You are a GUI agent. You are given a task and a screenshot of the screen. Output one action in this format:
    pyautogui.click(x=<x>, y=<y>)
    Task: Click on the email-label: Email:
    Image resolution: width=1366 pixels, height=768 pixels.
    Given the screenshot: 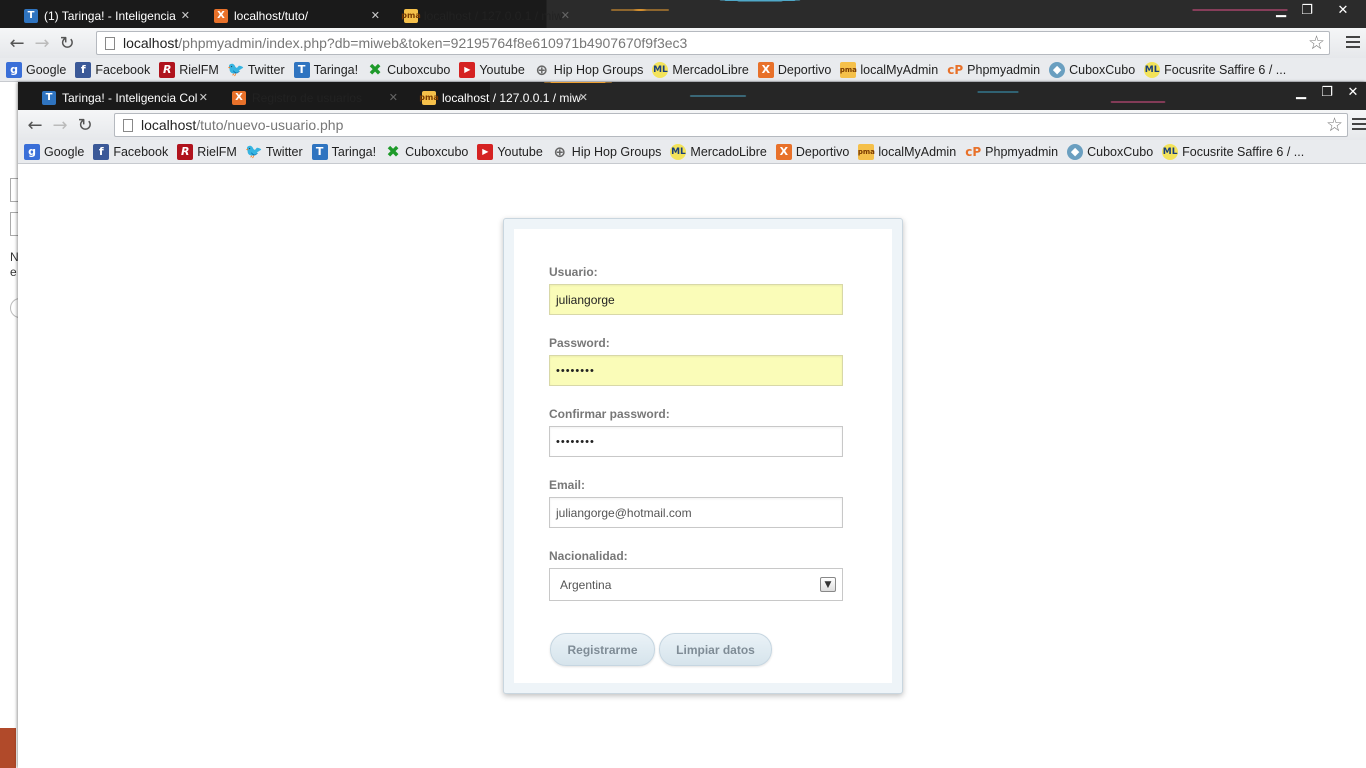 What is the action you would take?
    pyautogui.click(x=567, y=485)
    